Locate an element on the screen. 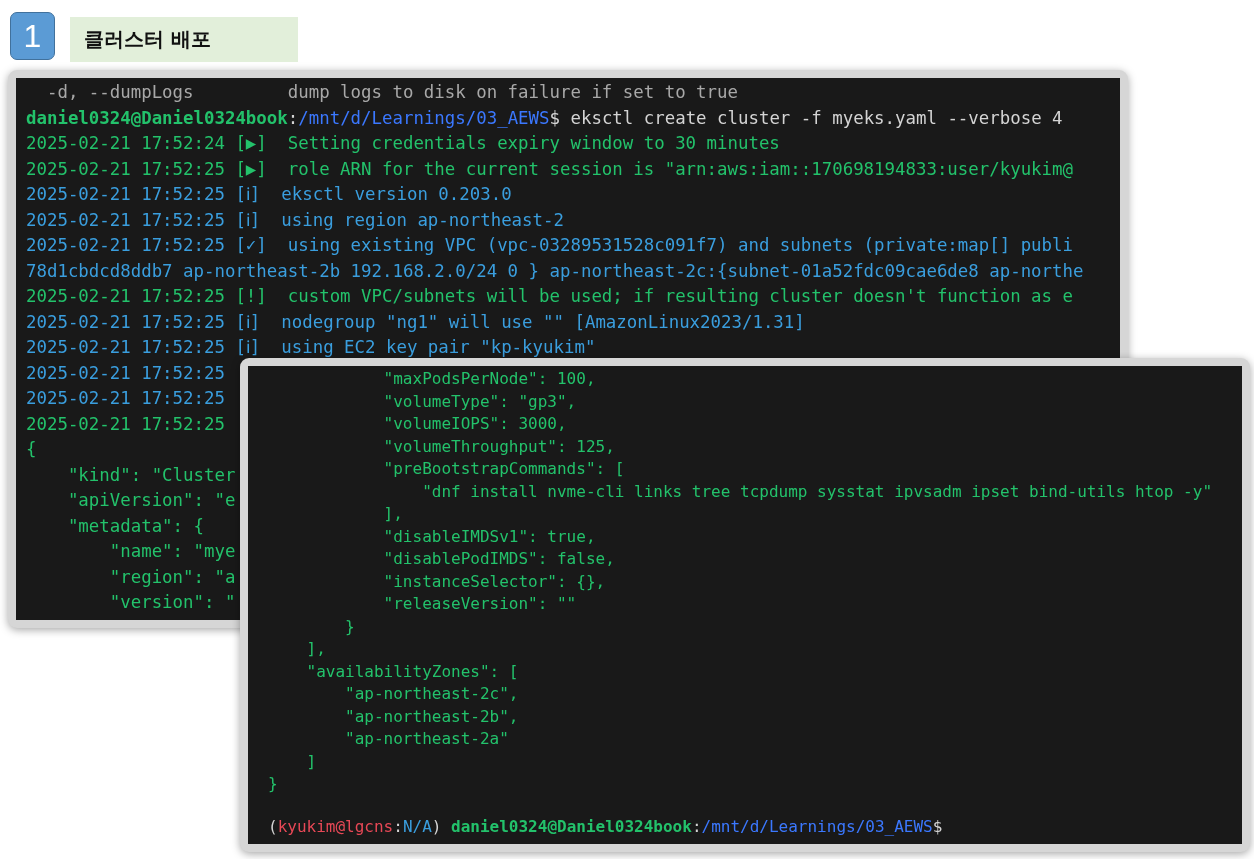  log-line: 2025-02-21 17:52:24 [▶] Setting credentials expiry window to 30 minutes is located at coordinates (403, 143).